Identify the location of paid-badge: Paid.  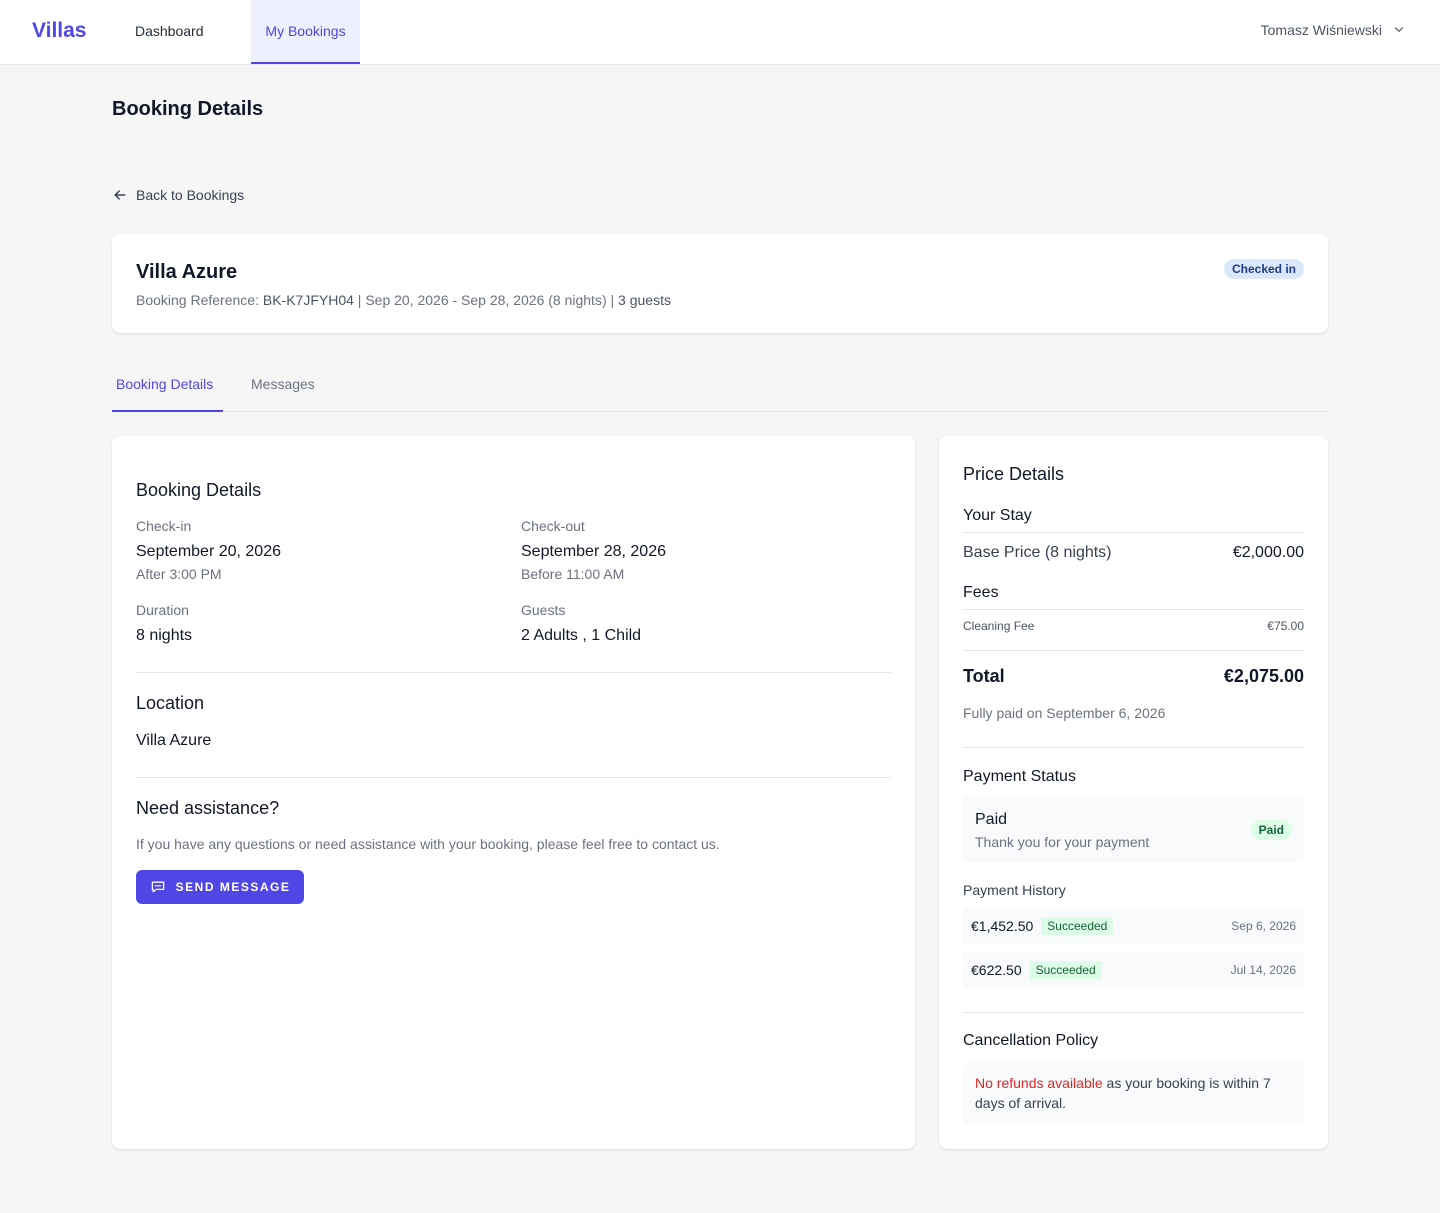
(1271, 830).